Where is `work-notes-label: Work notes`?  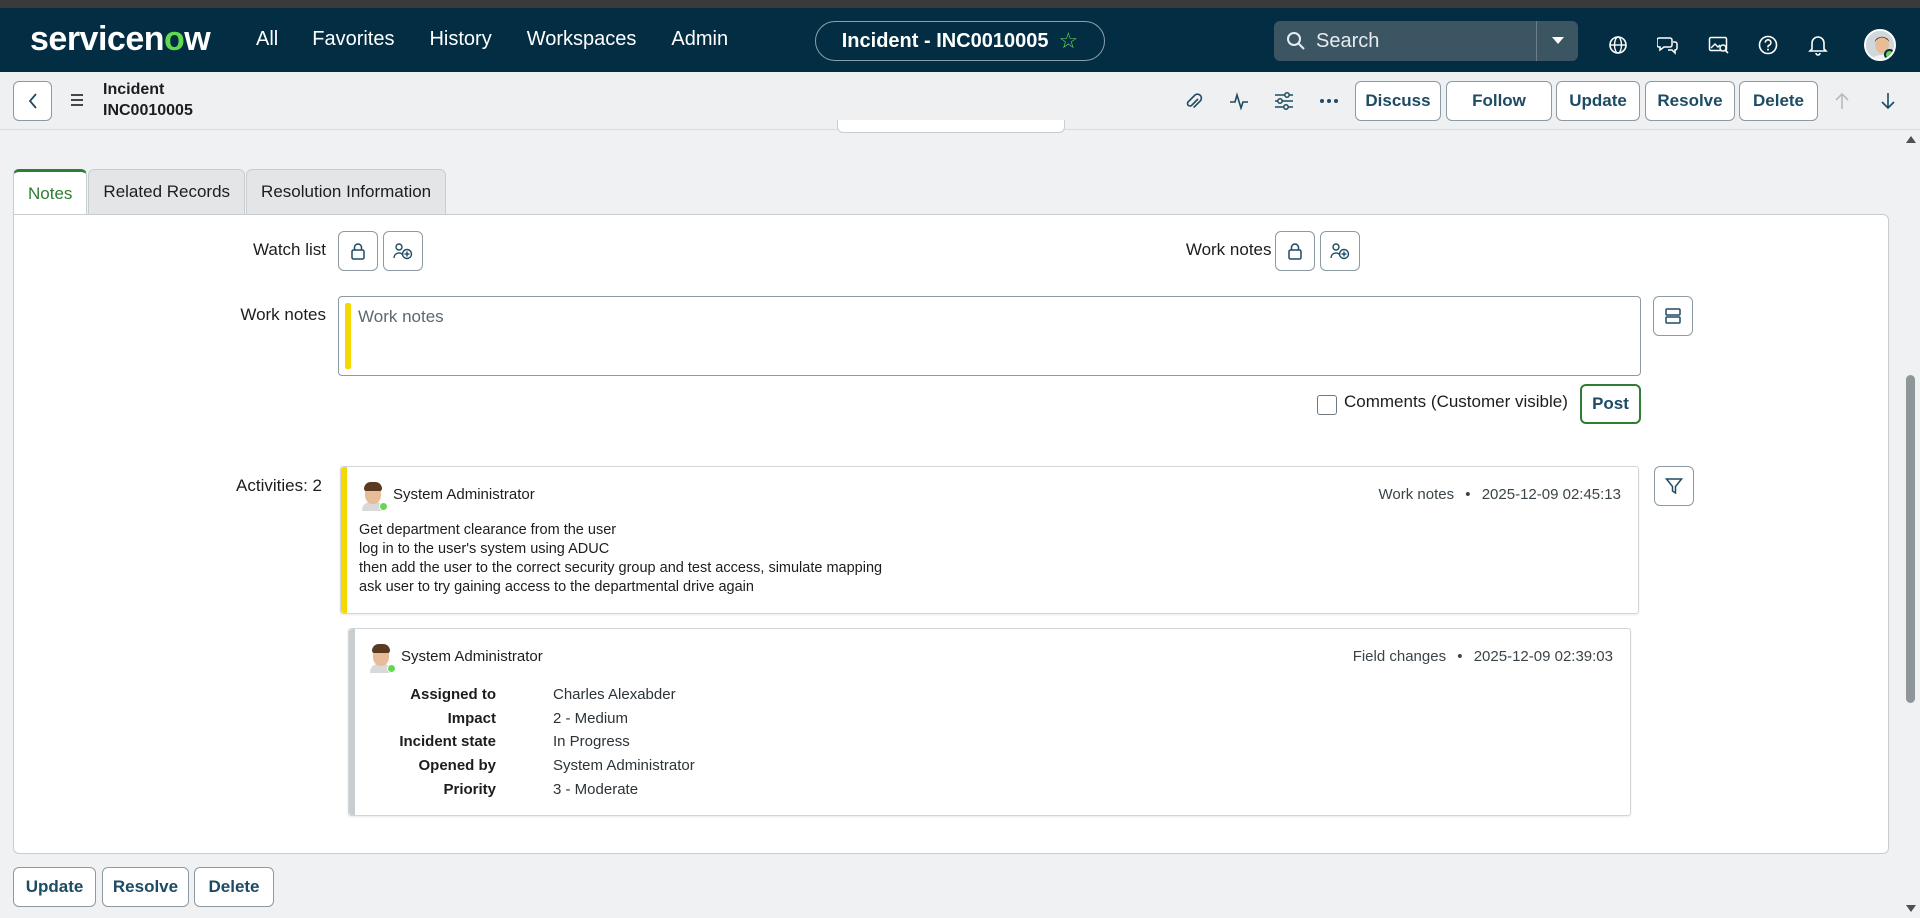 work-notes-label: Work notes is located at coordinates (283, 314).